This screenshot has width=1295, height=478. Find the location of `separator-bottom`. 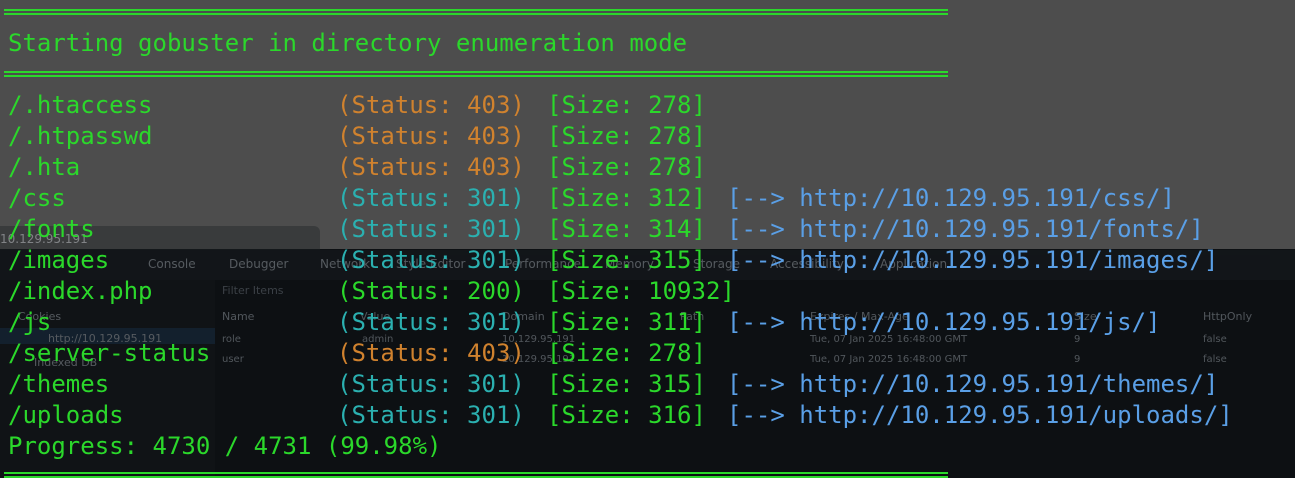

separator-bottom is located at coordinates (476, 475).